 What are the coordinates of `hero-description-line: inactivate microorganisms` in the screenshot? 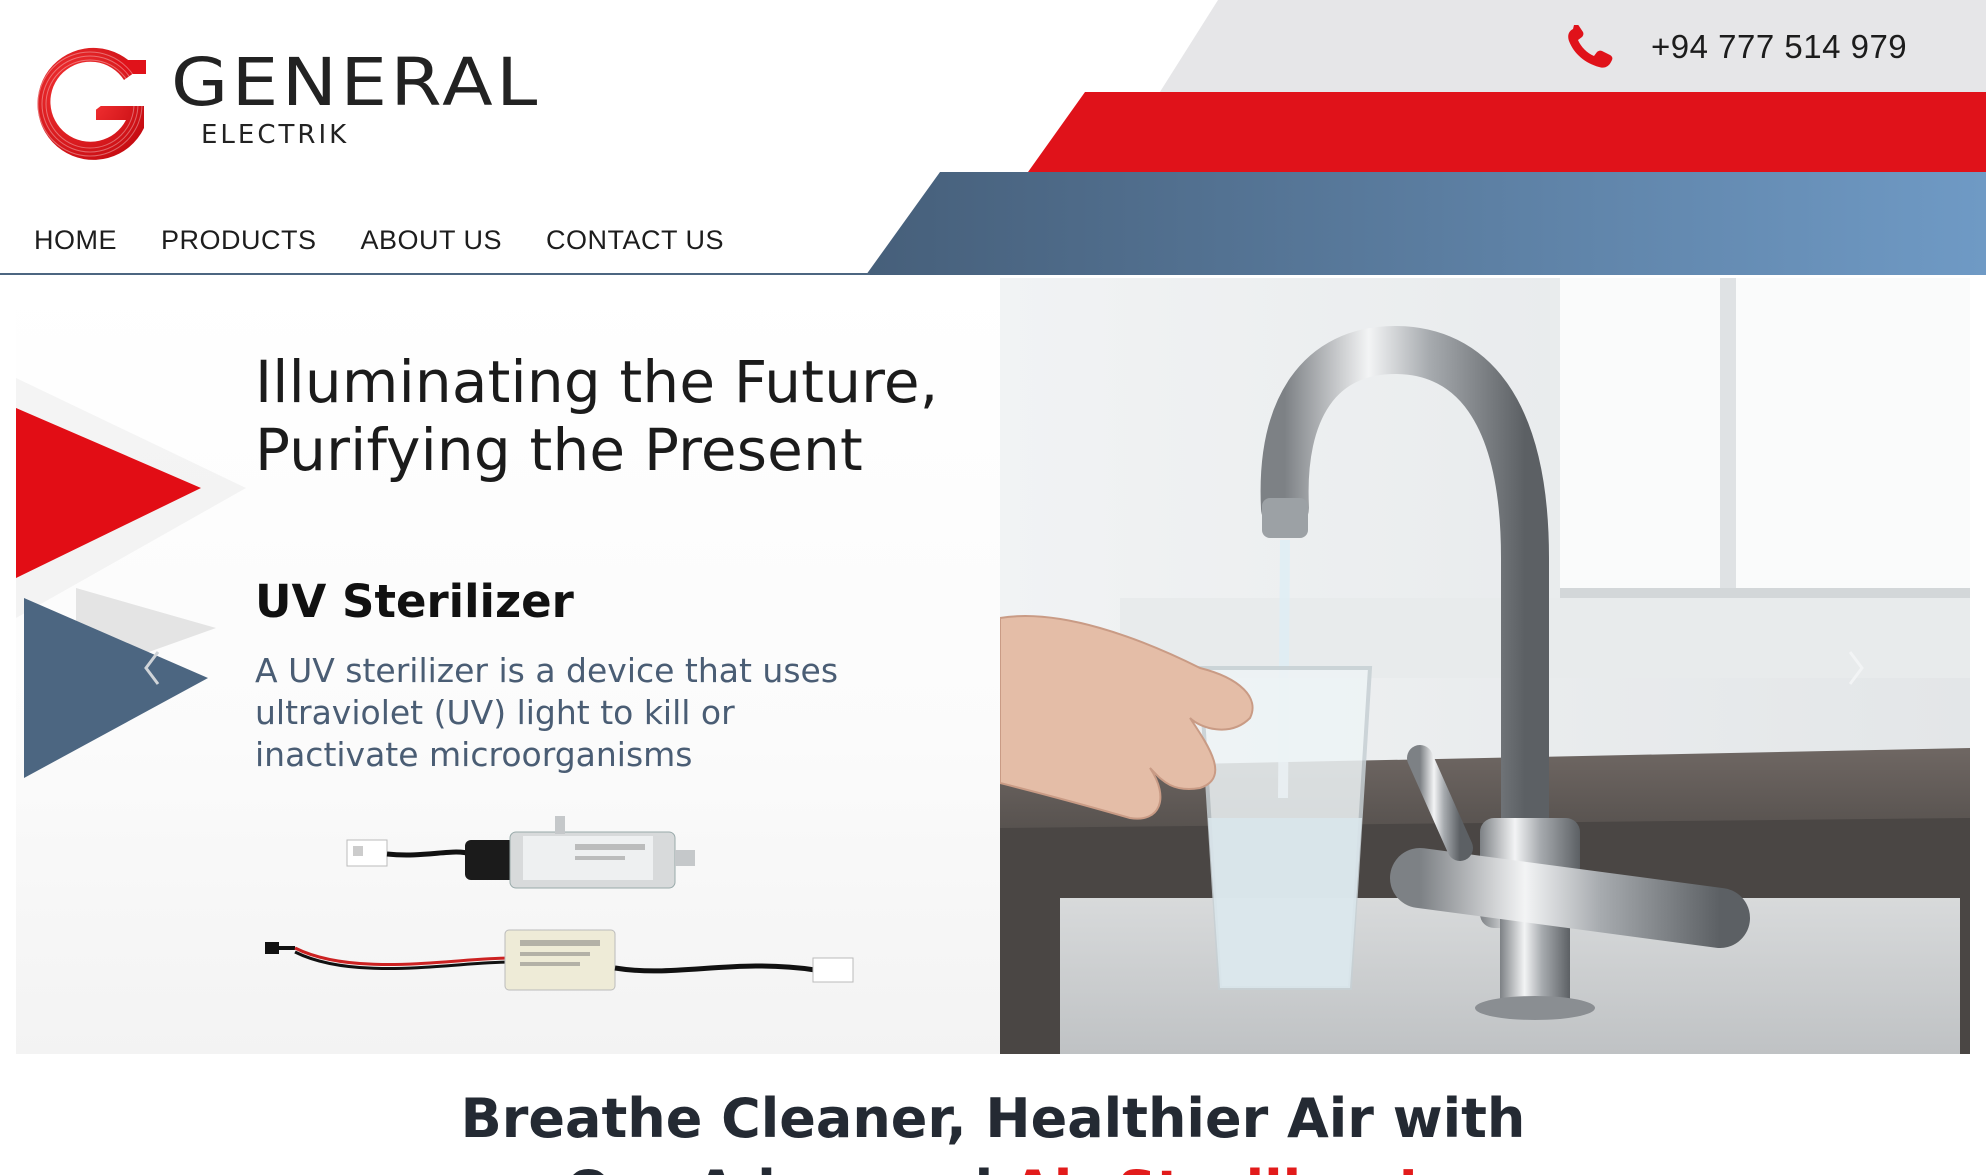 It's located at (474, 754).